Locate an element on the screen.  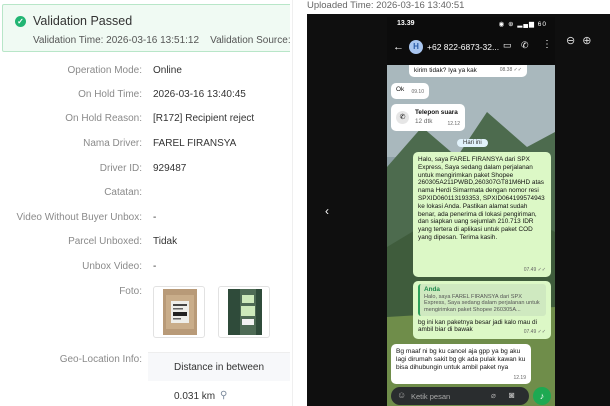
geo-location-table: Distance in between 0.031 km ⚲ is located at coordinates (219, 379).